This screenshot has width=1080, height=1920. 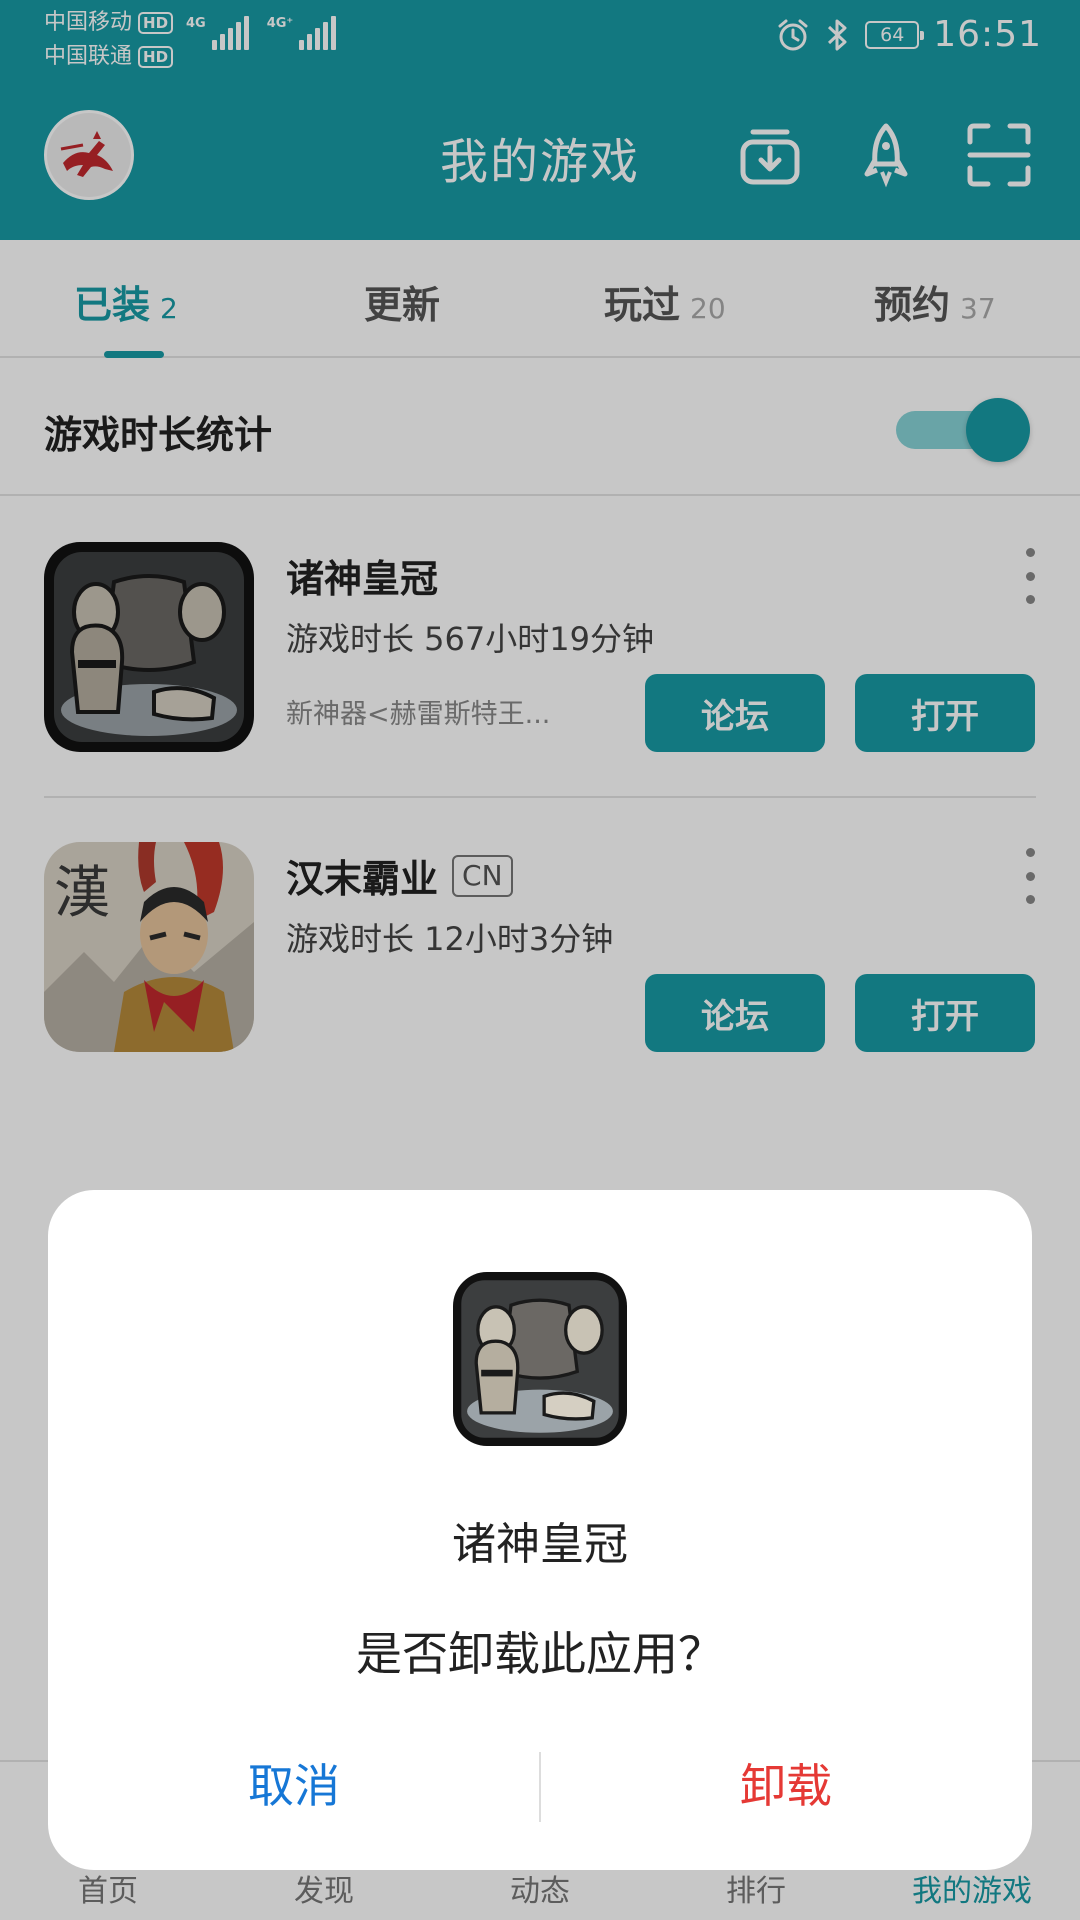 I want to click on cancel-button: 取消, so click(x=294, y=1786).